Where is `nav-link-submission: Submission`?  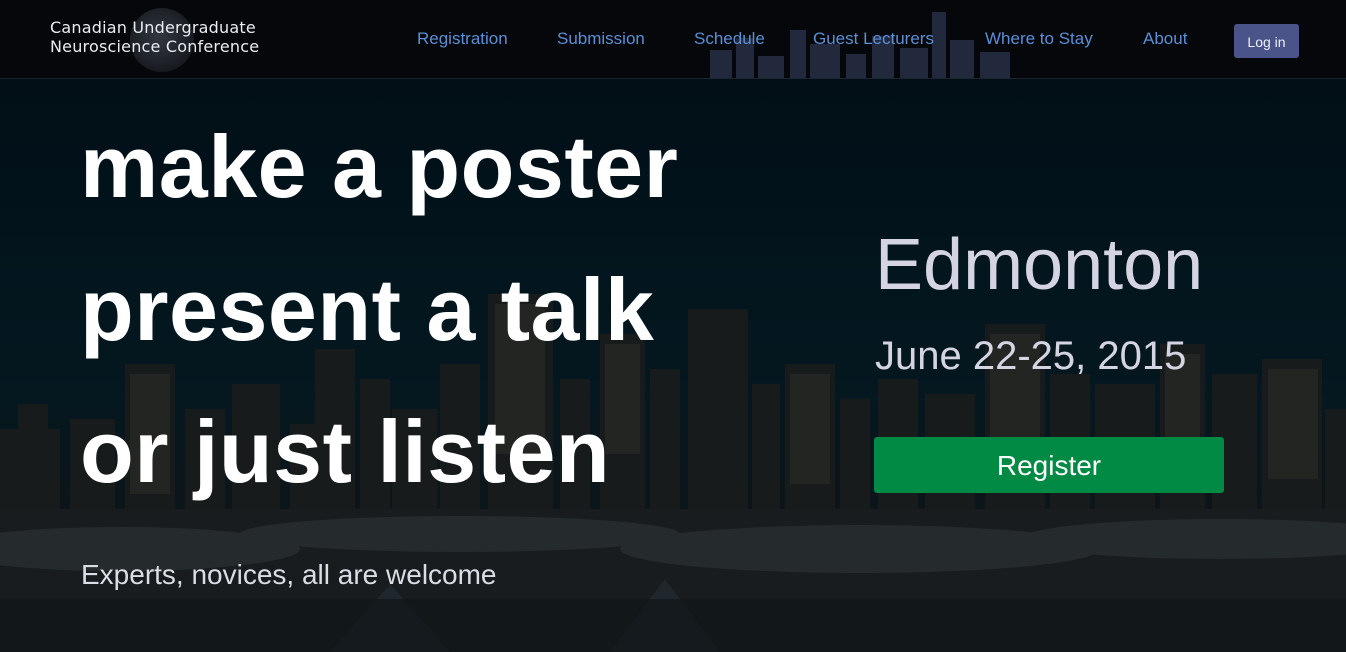
nav-link-submission: Submission is located at coordinates (601, 39).